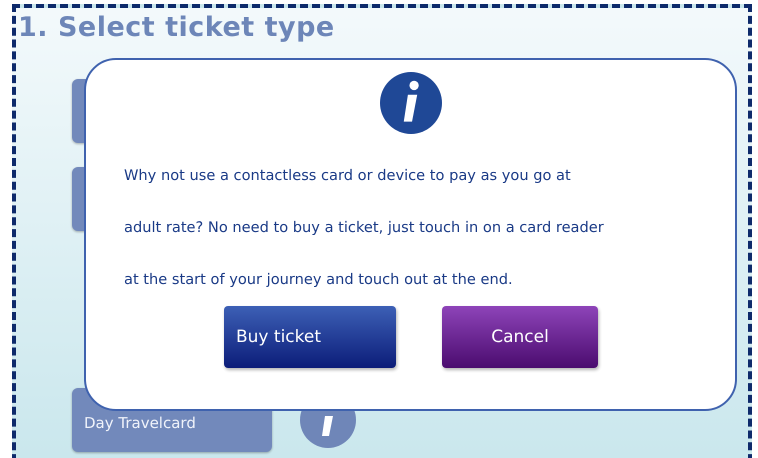 The image size is (758, 458). I want to click on cancel-button: Cancel, so click(520, 337).